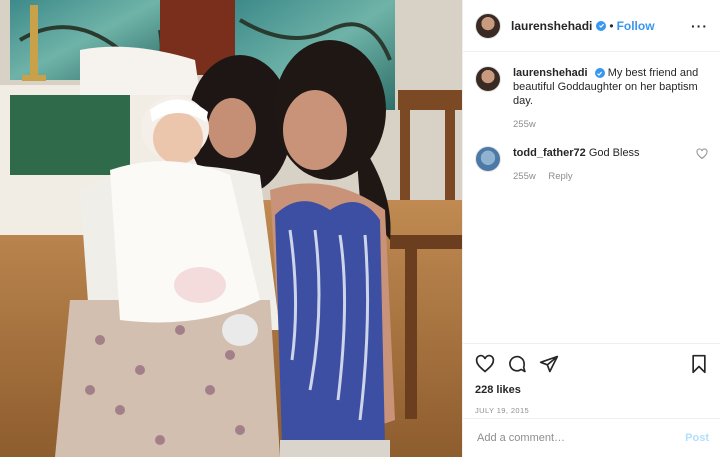 The width and height of the screenshot is (720, 457). Describe the element at coordinates (560, 176) in the screenshot. I see `reply-button: Reply` at that location.